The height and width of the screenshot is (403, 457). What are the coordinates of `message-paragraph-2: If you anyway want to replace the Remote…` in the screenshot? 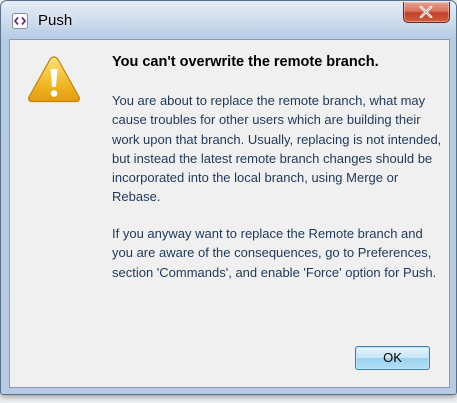 It's located at (274, 253).